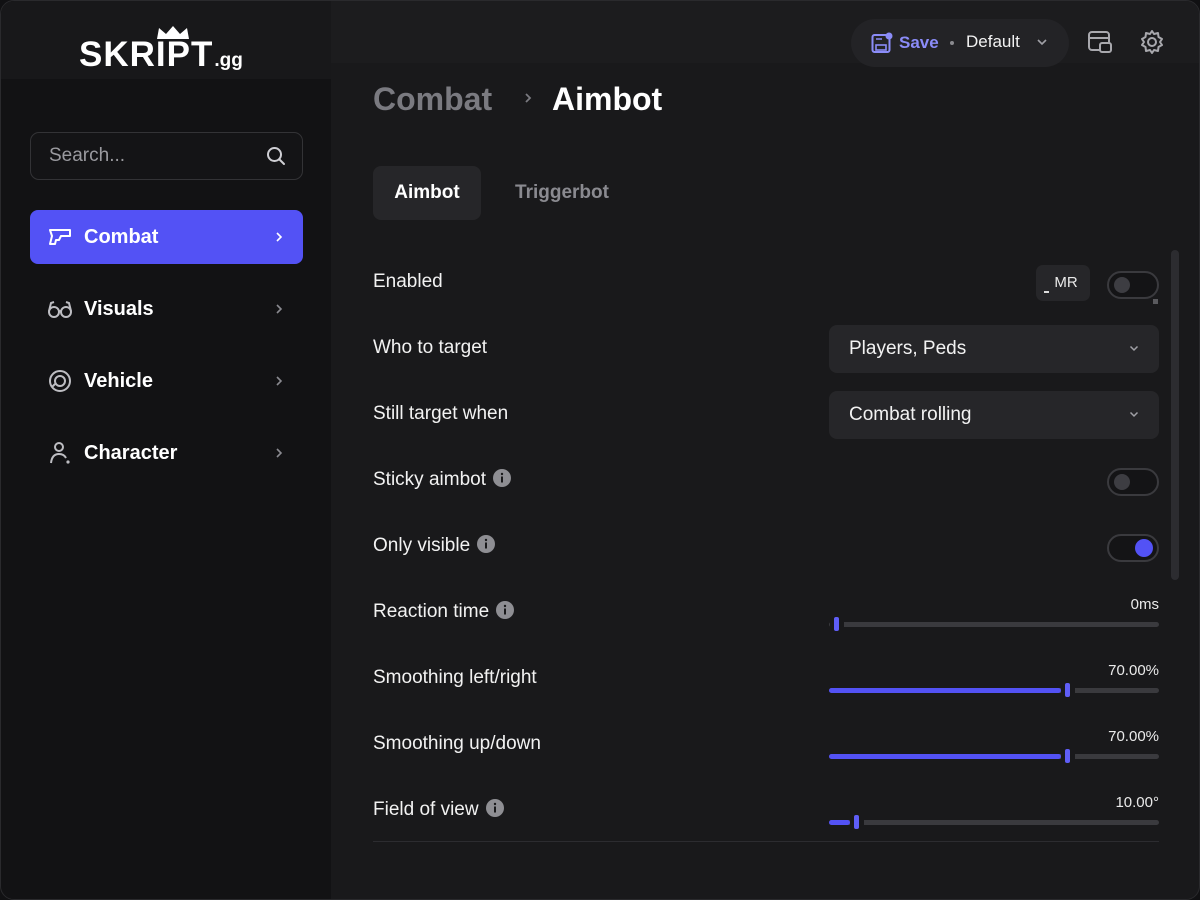 The width and height of the screenshot is (1200, 900). Describe the element at coordinates (173, 32) in the screenshot. I see `crown-icon` at that location.